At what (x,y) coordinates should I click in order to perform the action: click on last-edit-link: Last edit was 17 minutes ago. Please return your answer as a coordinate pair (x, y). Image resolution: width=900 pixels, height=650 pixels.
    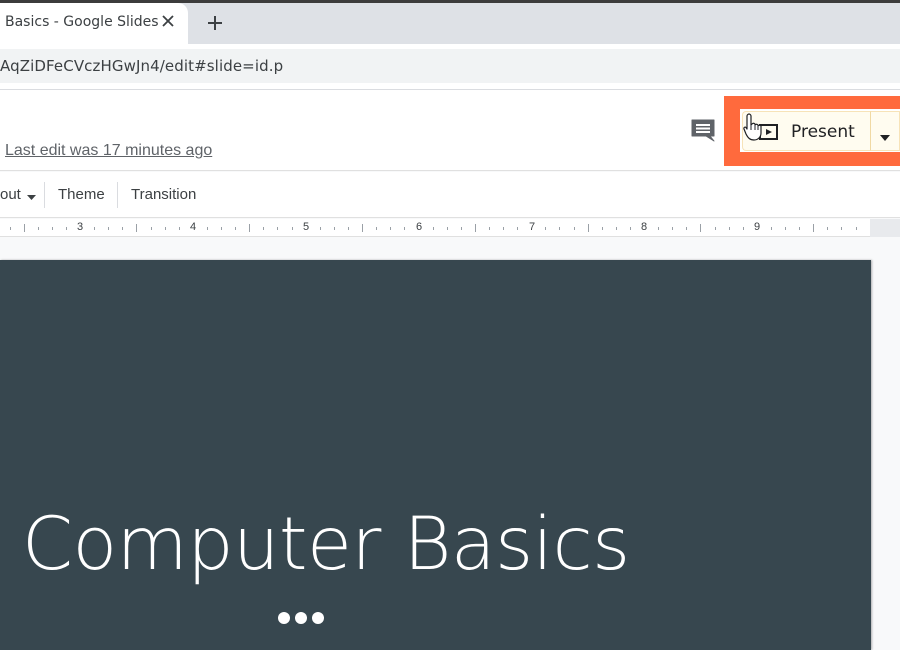
    Looking at the image, I should click on (108, 151).